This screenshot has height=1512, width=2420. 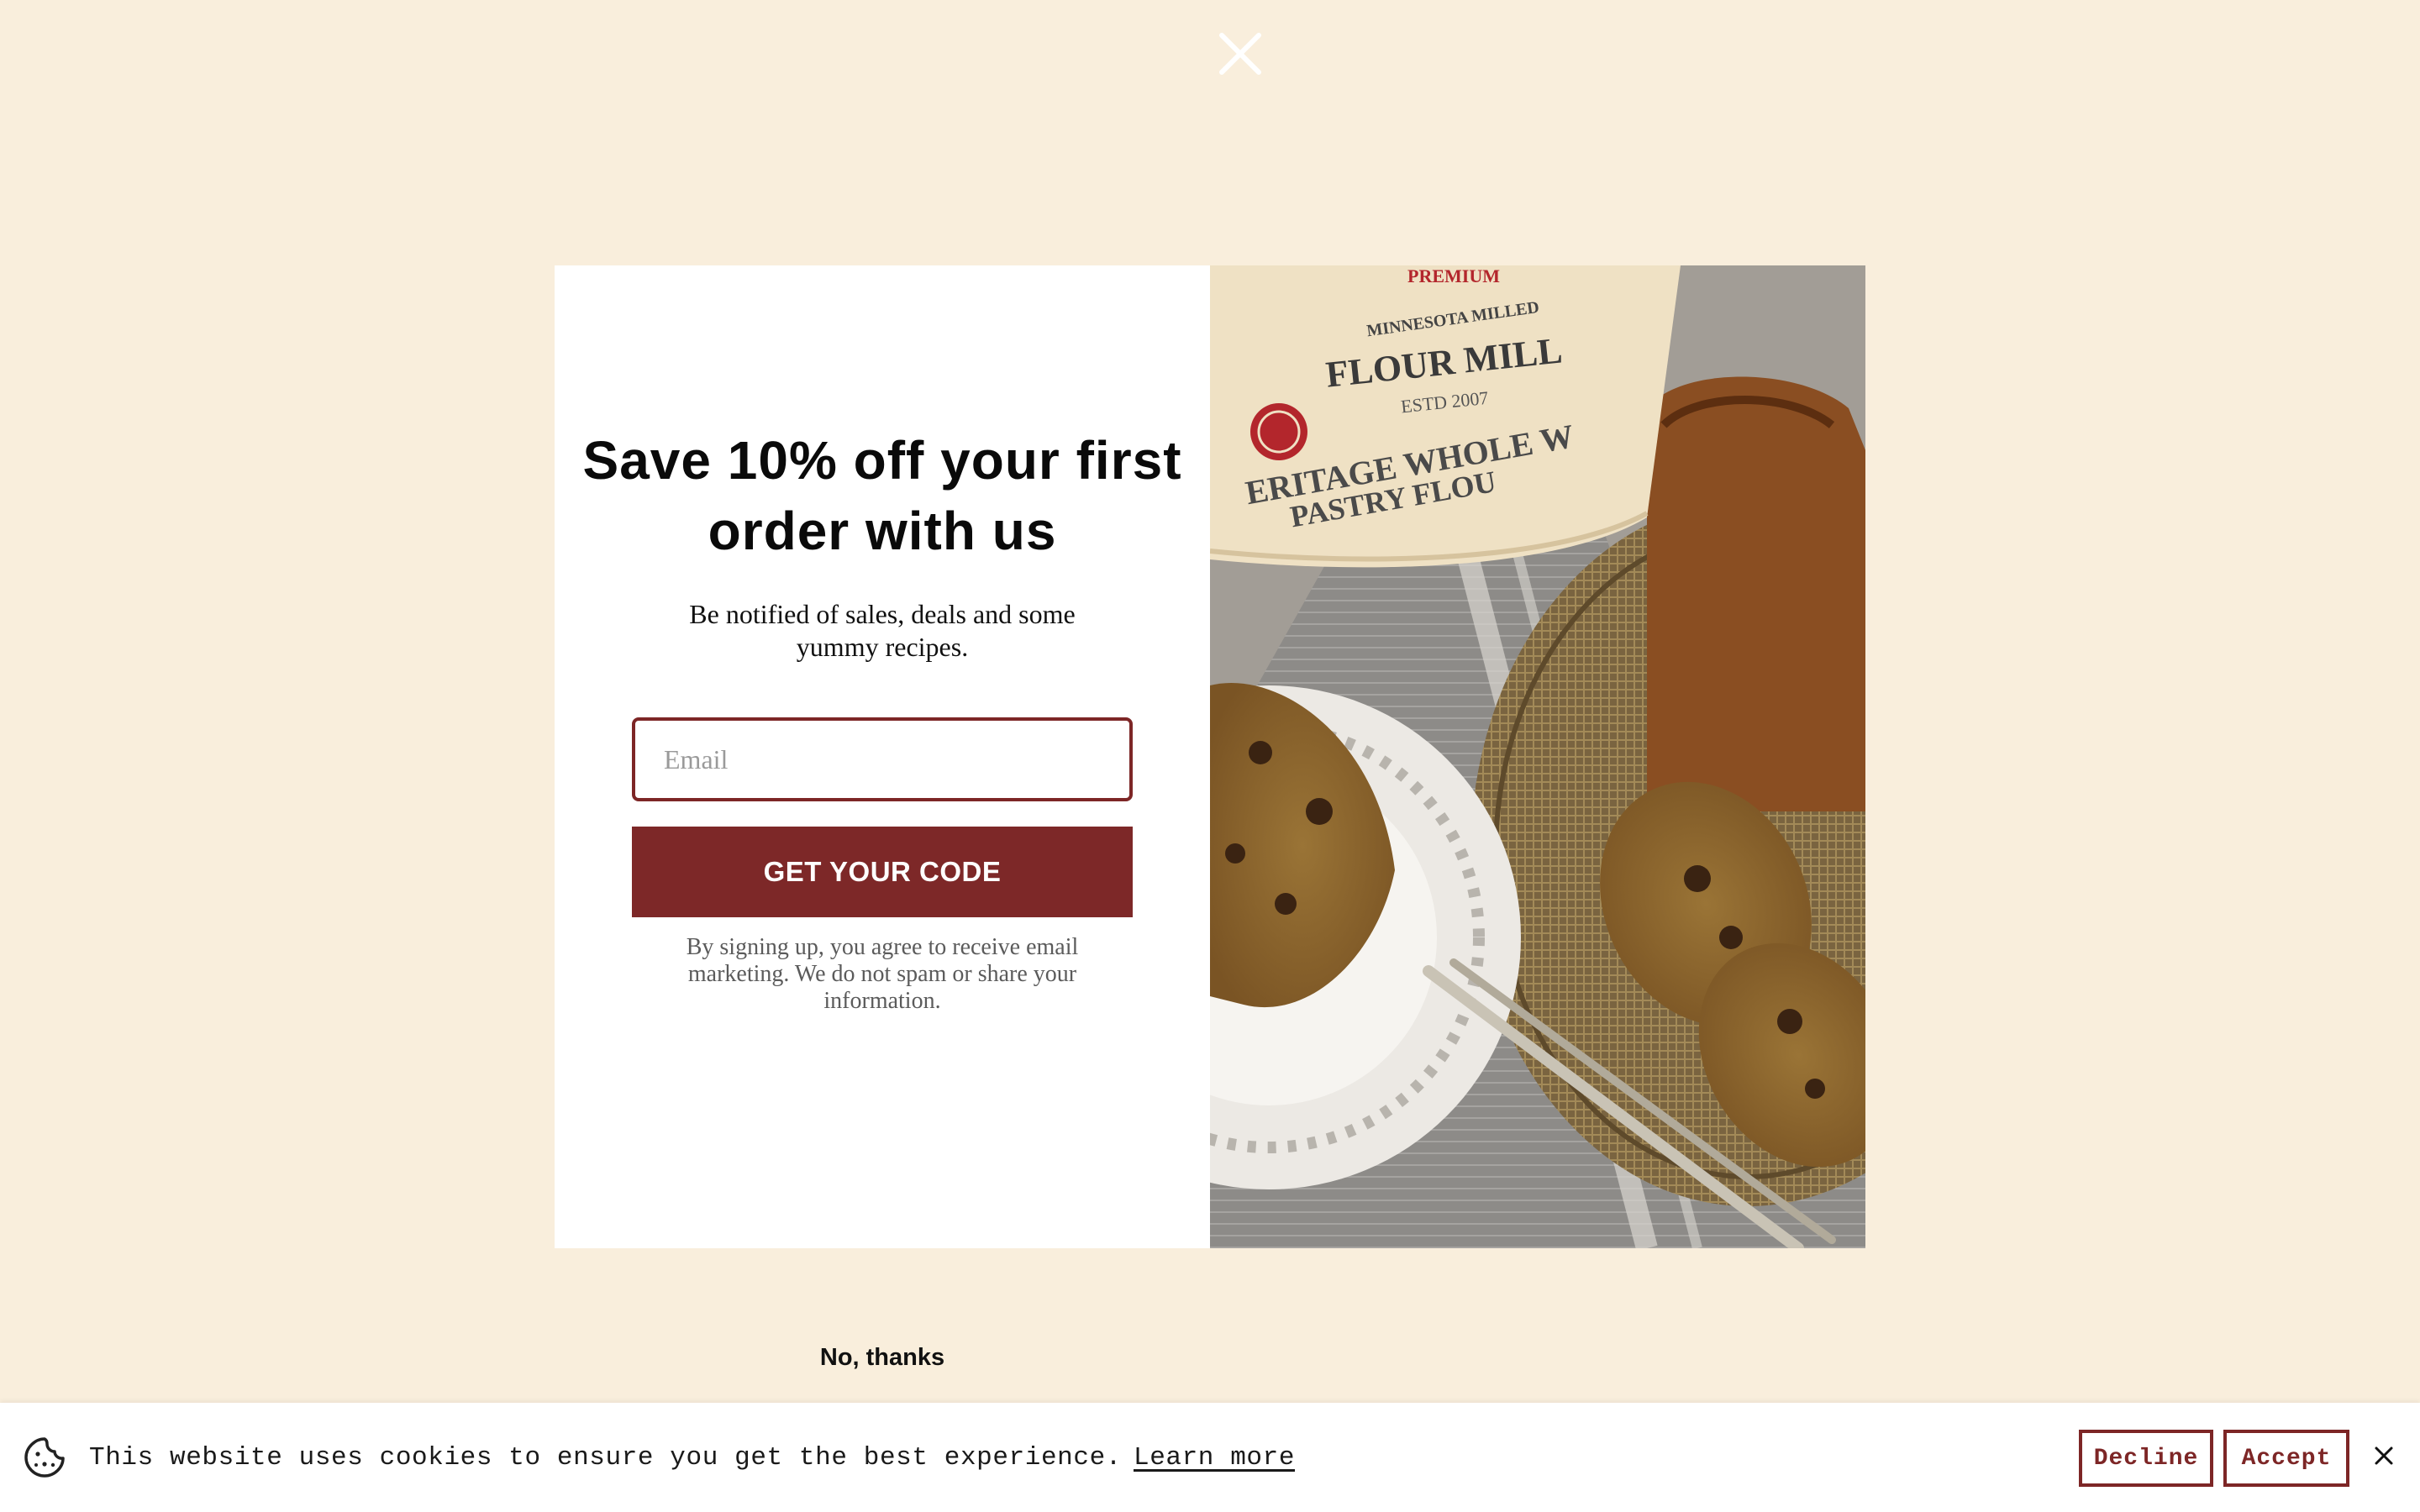 What do you see at coordinates (1214, 1458) in the screenshot?
I see `learn-more-link: Learn more` at bounding box center [1214, 1458].